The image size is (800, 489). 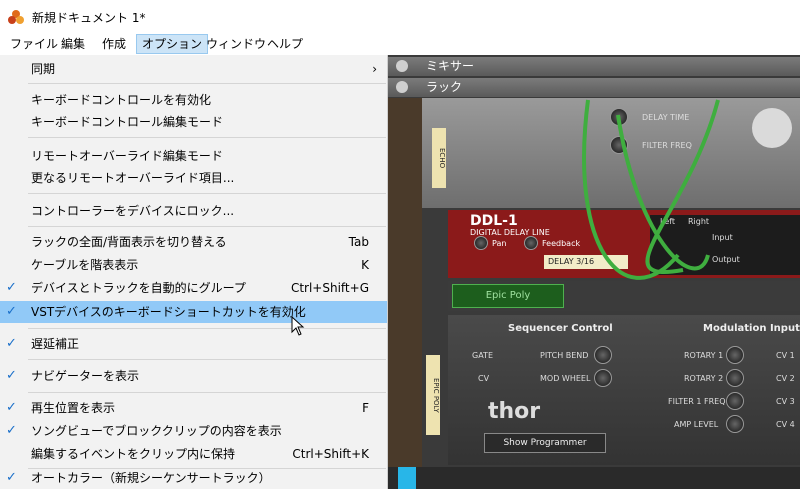 What do you see at coordinates (193, 122) in the screenshot?
I see `menu-item-keyboard-edit-mode: キーボードコントロール編集モード` at bounding box center [193, 122].